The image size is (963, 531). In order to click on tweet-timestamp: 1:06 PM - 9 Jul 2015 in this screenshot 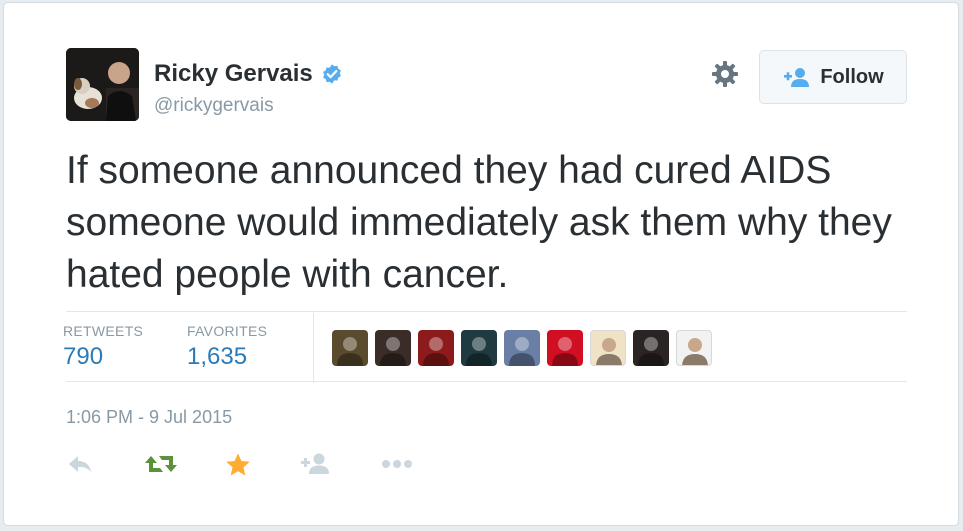, I will do `click(149, 417)`.